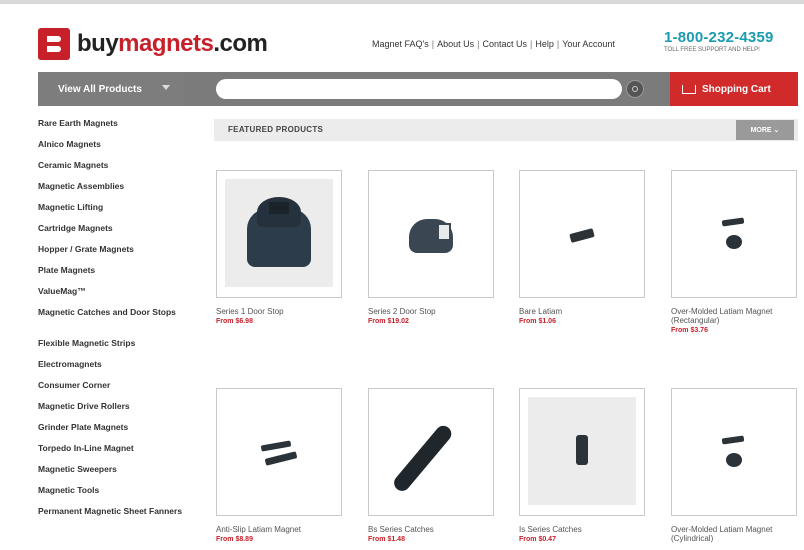  I want to click on product-card: Over-Molded Latiam Magnet (Cylindrical), so click(735, 466).